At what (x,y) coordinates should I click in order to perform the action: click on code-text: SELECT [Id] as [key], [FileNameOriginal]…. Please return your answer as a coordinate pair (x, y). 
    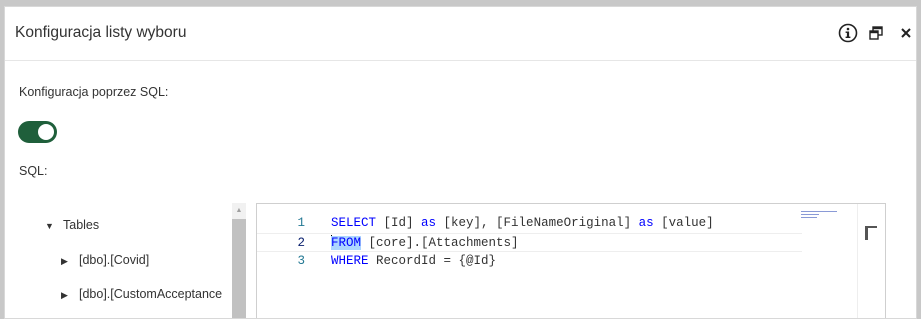
    Looking at the image, I should click on (522, 223).